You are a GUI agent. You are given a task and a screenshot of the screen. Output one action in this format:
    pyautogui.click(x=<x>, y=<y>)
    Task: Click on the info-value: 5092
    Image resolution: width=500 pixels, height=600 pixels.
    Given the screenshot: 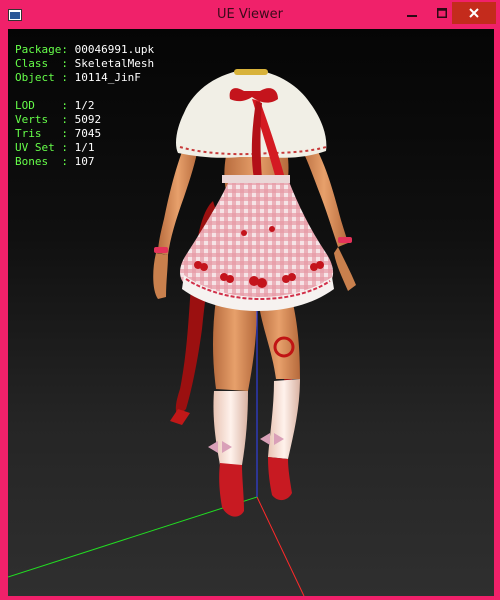 What is the action you would take?
    pyautogui.click(x=88, y=119)
    